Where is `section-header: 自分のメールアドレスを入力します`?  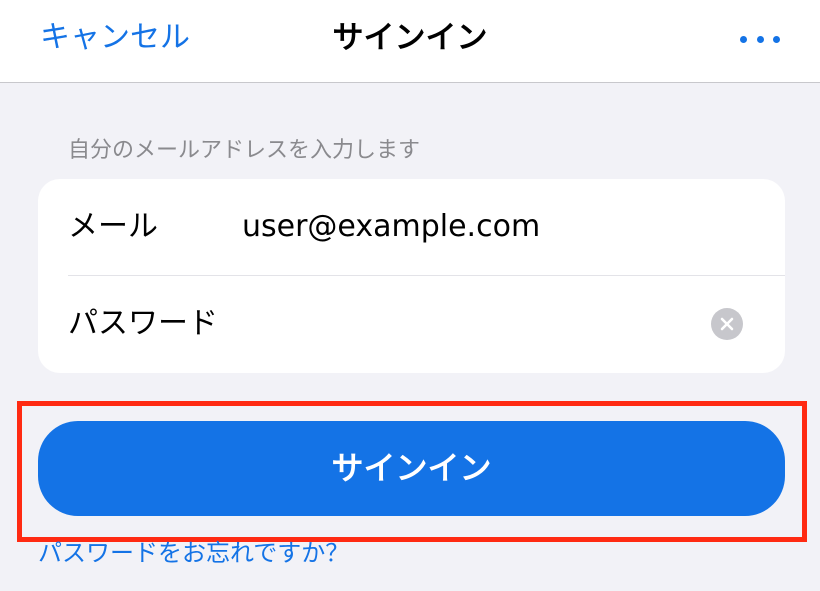
section-header: 自分のメールアドレスを入力します is located at coordinates (244, 150).